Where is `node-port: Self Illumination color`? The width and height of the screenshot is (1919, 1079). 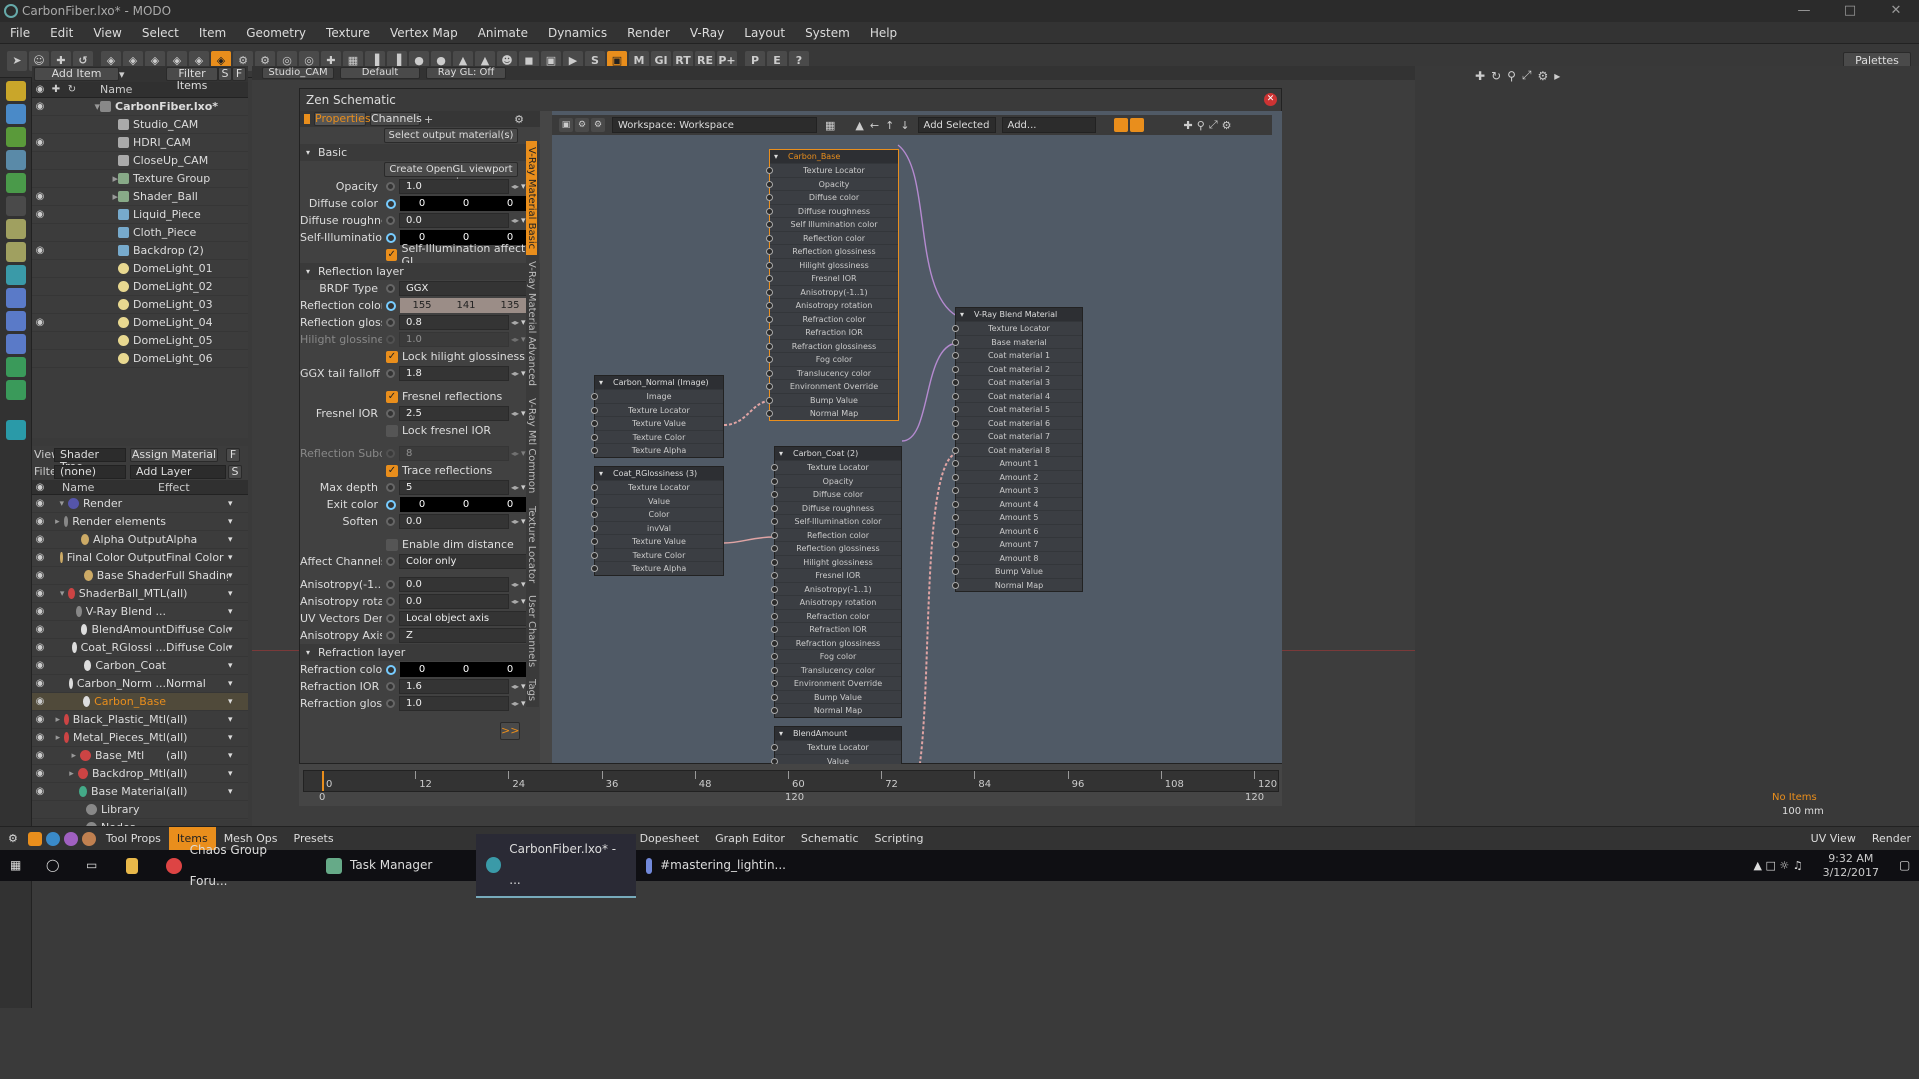 node-port: Self Illumination color is located at coordinates (832, 224).